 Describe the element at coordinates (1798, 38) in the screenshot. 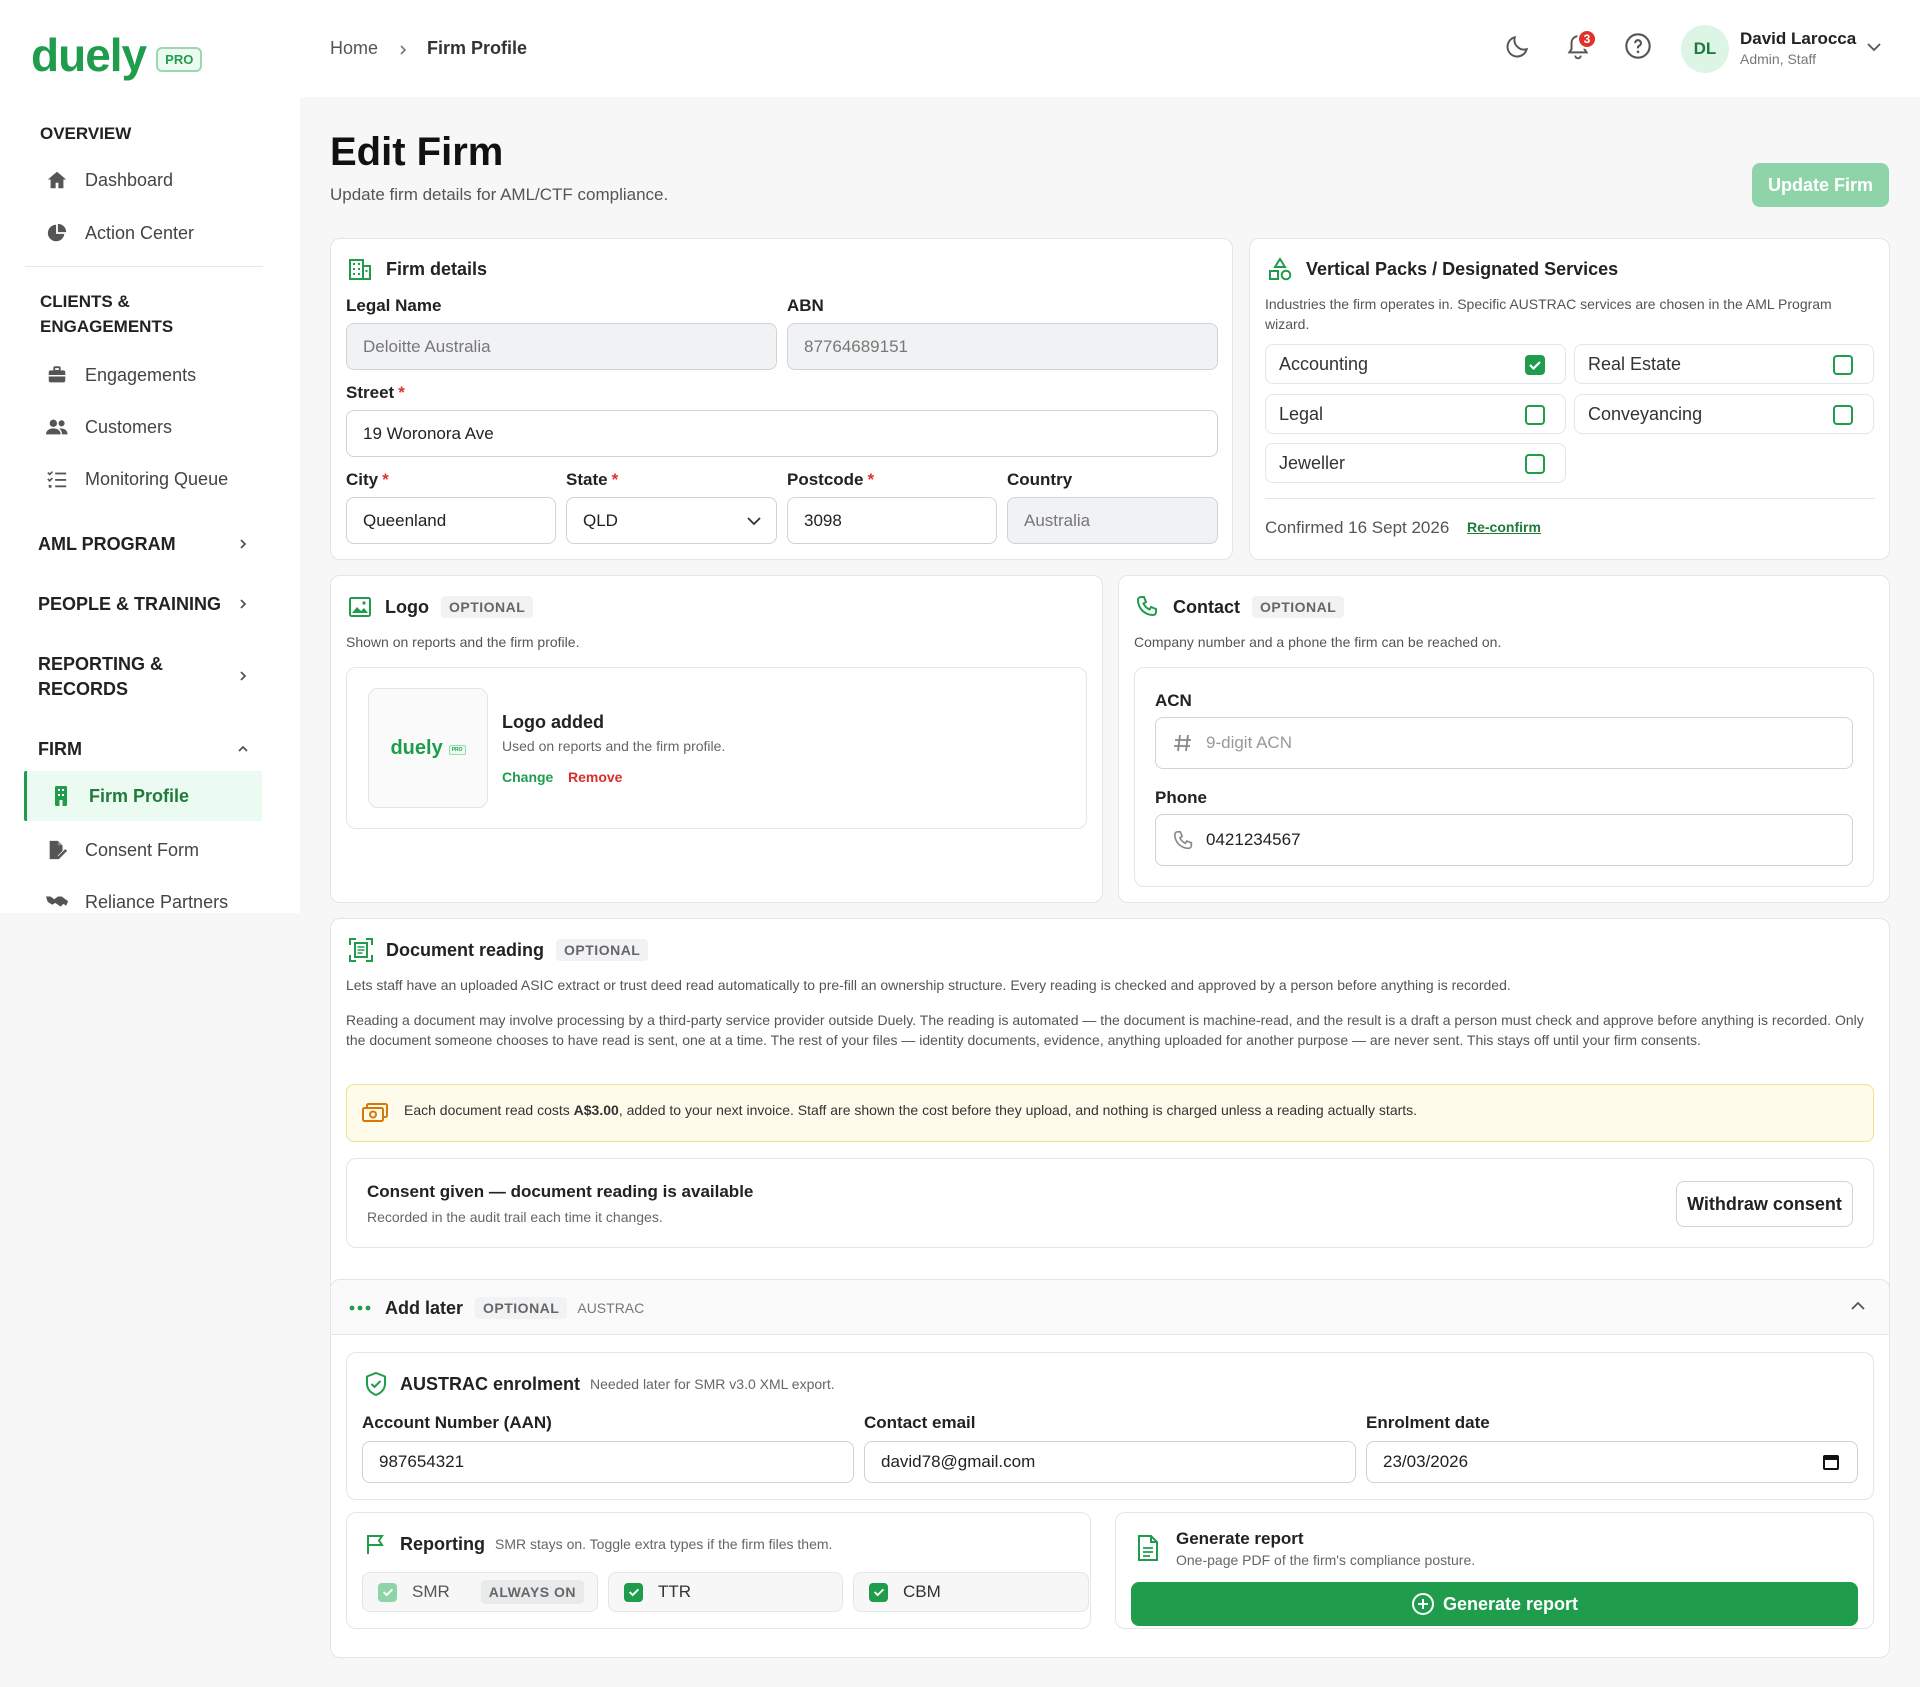

I see `user-name: David Larocca` at that location.